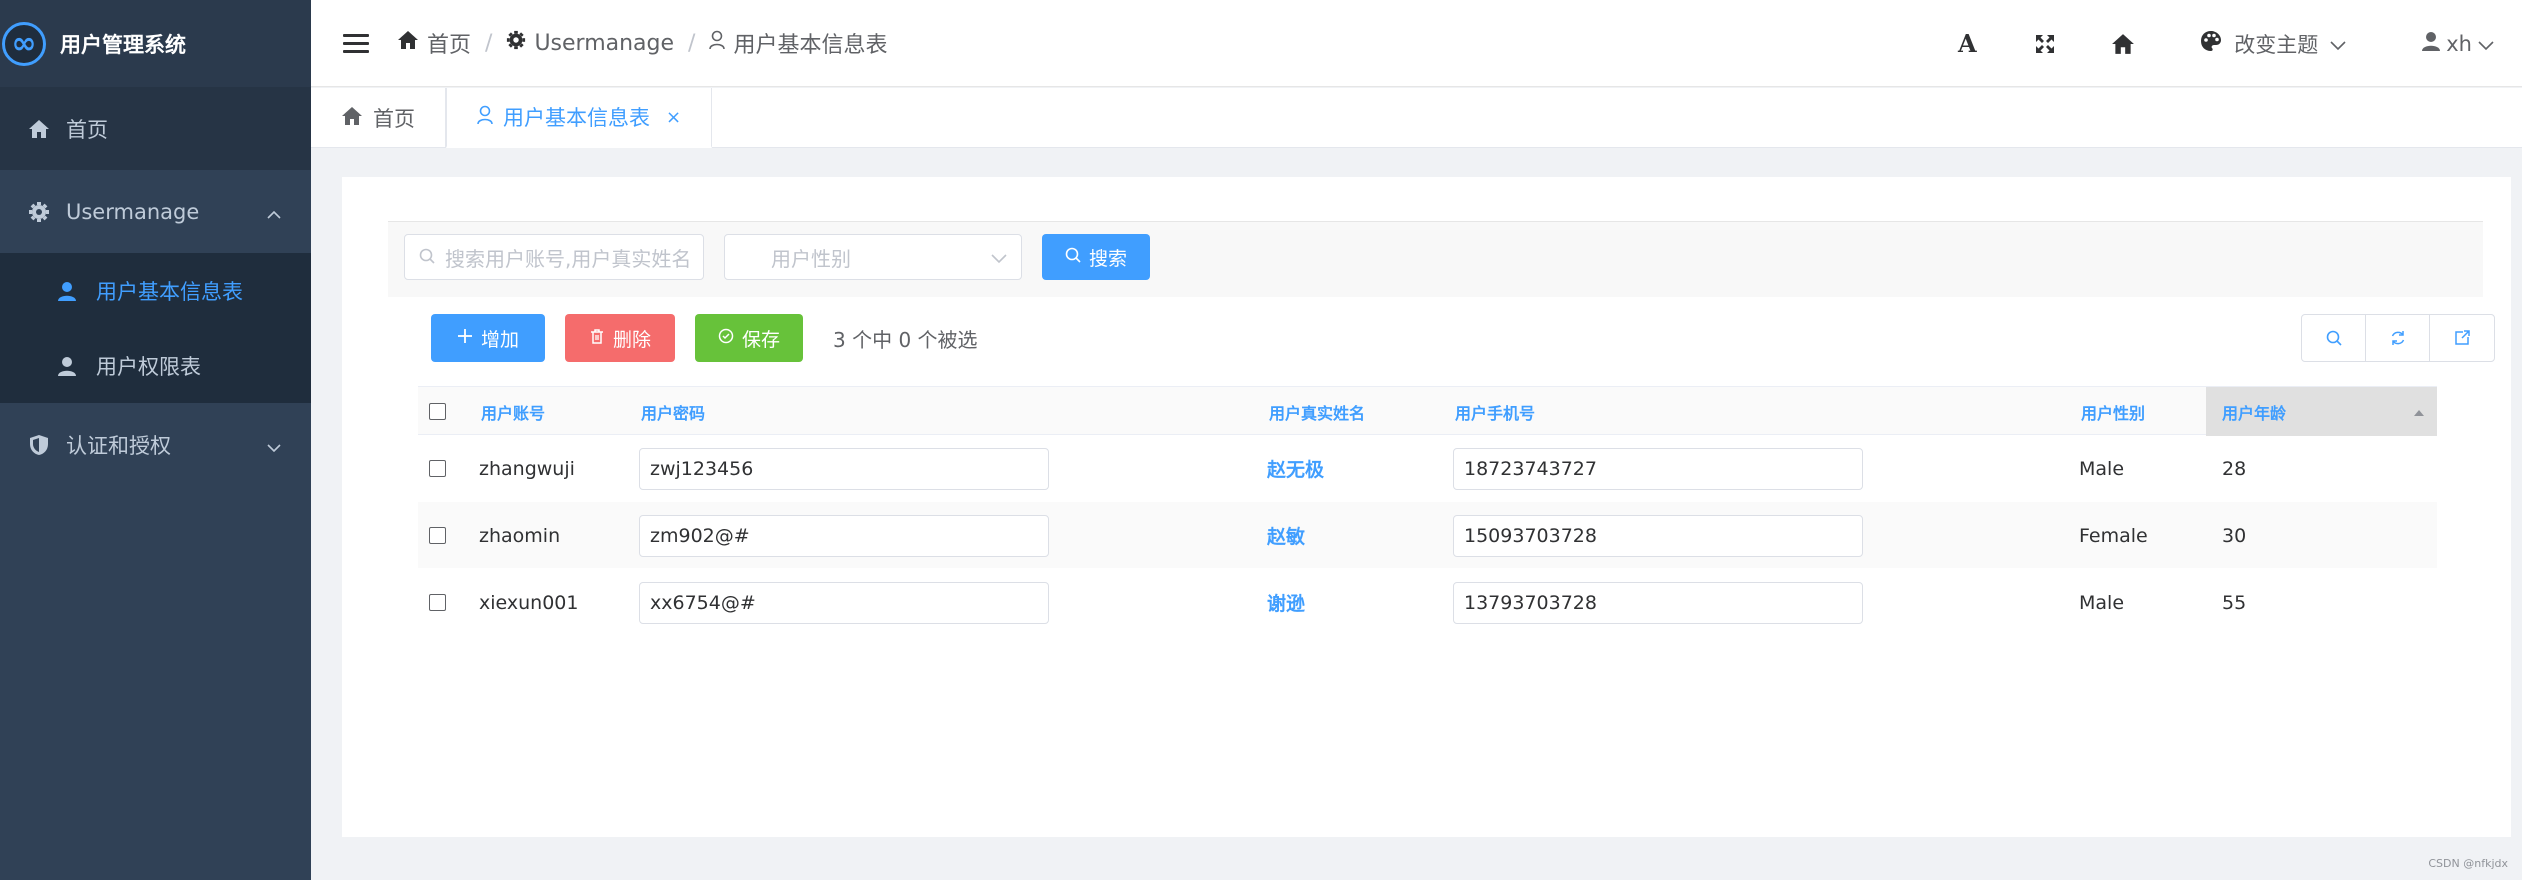  What do you see at coordinates (873, 257) in the screenshot?
I see `gender-select: 用户性别` at bounding box center [873, 257].